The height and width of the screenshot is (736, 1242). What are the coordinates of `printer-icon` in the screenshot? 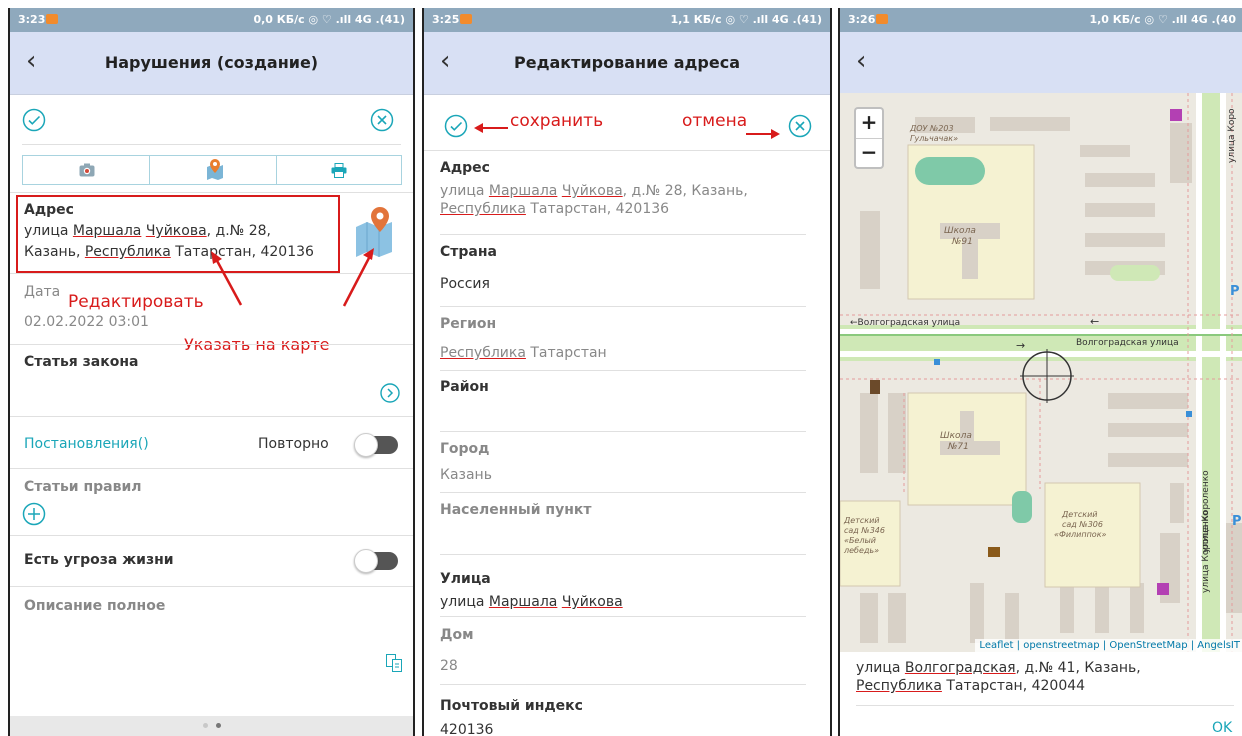 It's located at (339, 170).